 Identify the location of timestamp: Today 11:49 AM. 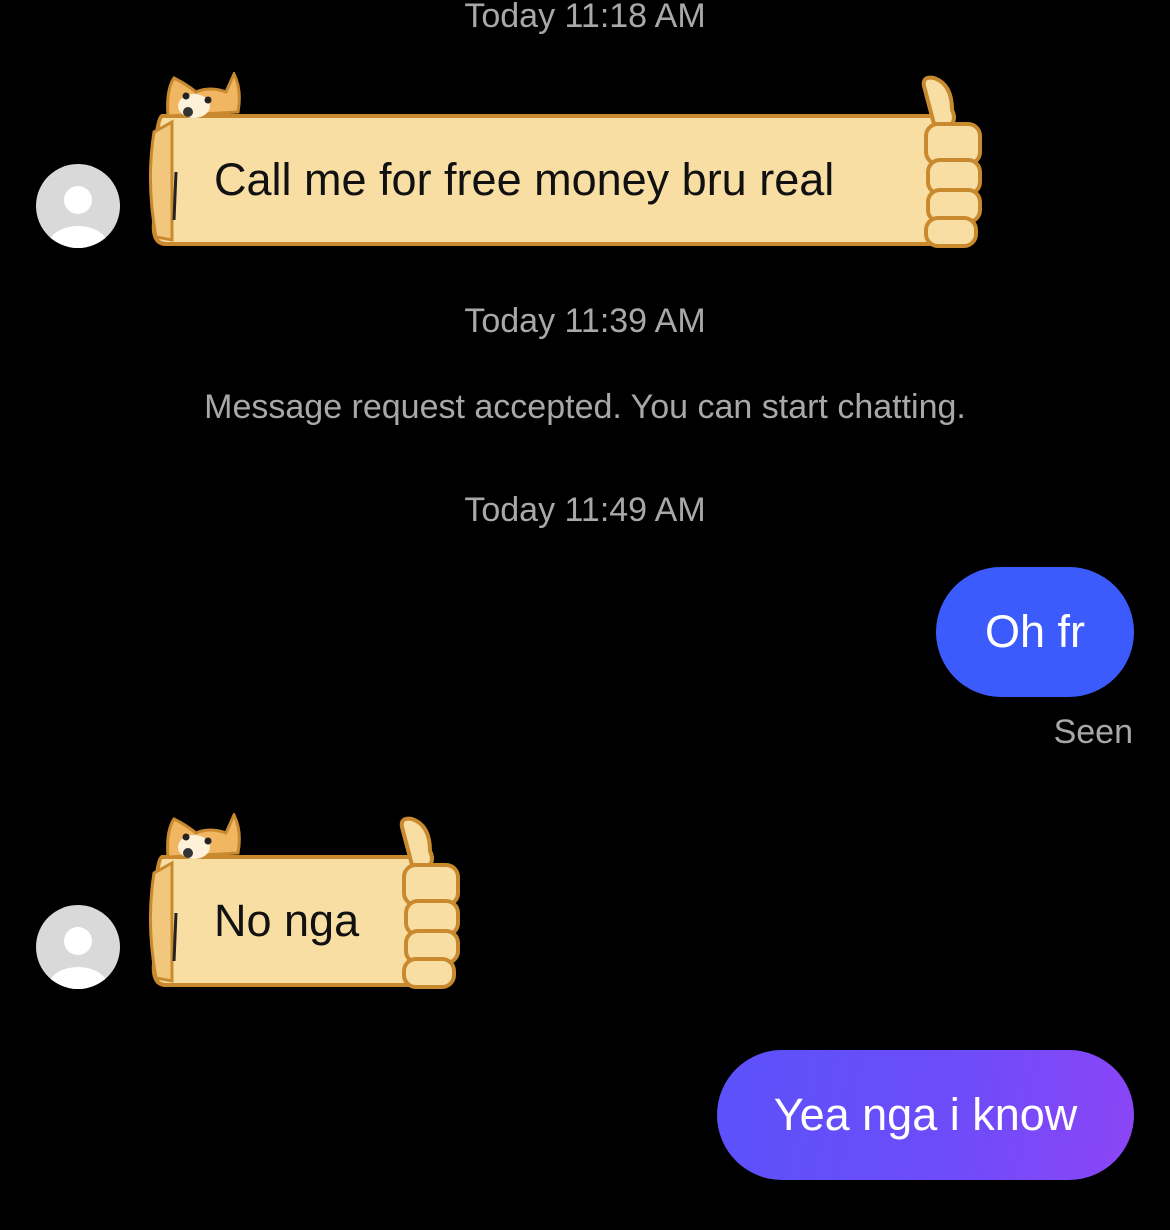
(585, 510).